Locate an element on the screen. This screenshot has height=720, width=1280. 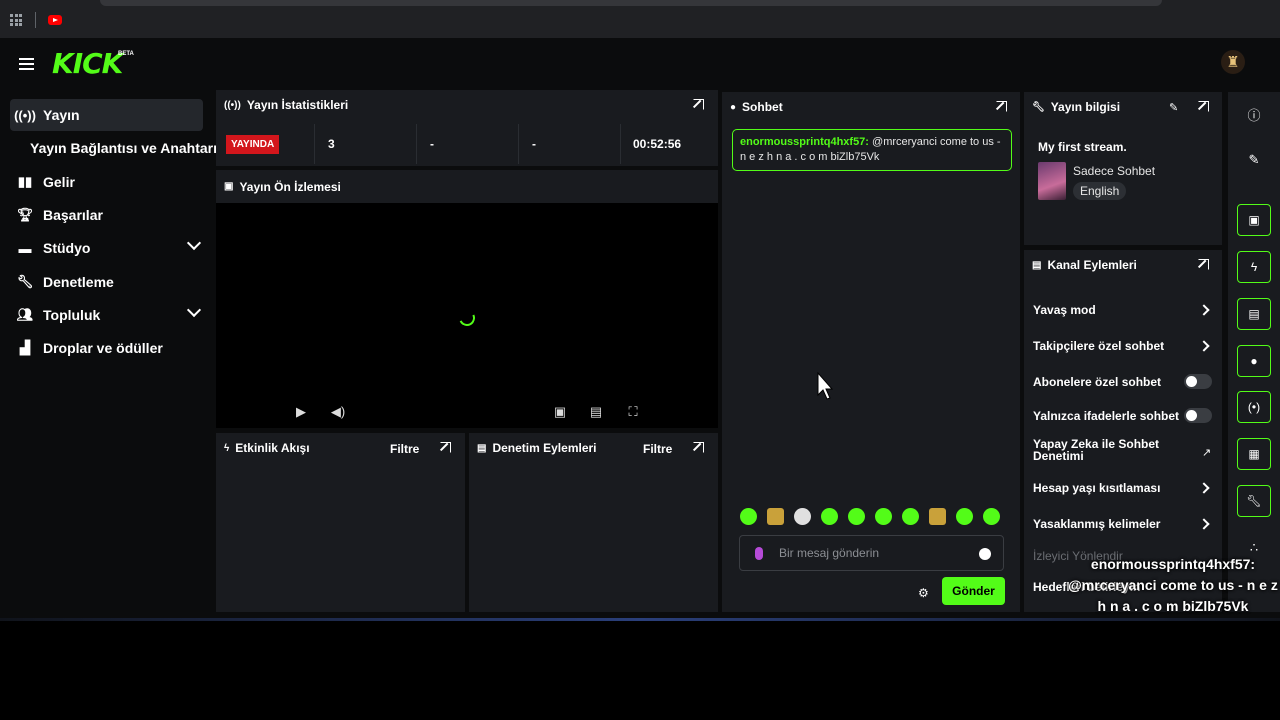
emote-only-item: Yalnızca ifadelerle sohbet is located at coordinates (1123, 415).